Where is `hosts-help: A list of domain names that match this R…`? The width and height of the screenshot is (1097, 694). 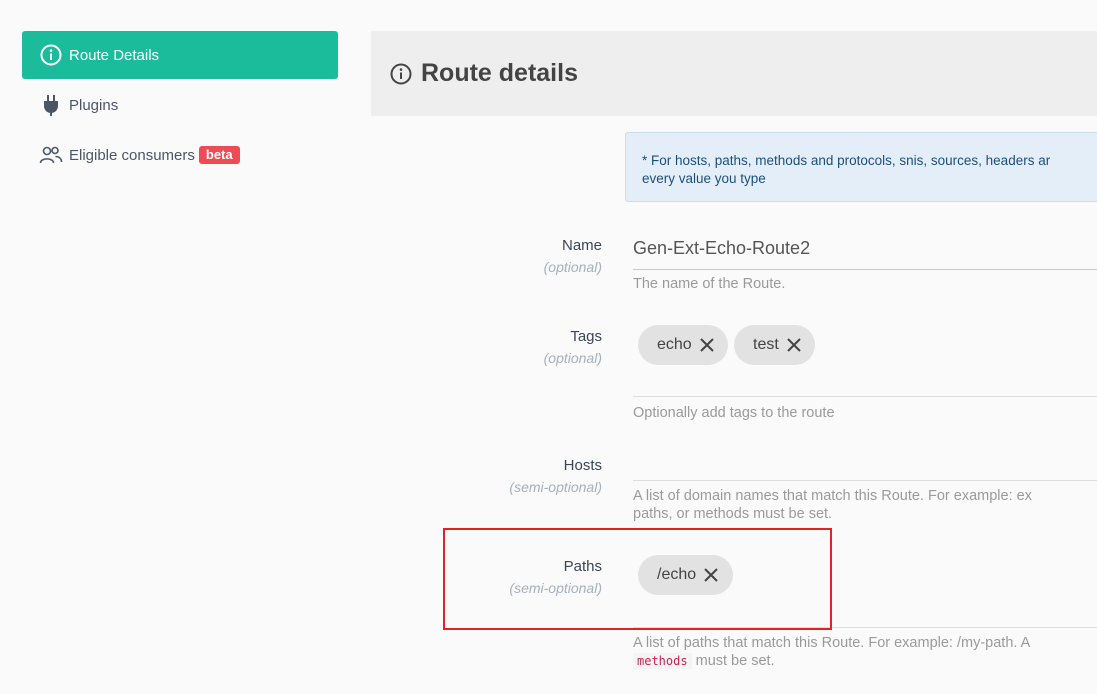 hosts-help: A list of domain names that match this R… is located at coordinates (865, 505).